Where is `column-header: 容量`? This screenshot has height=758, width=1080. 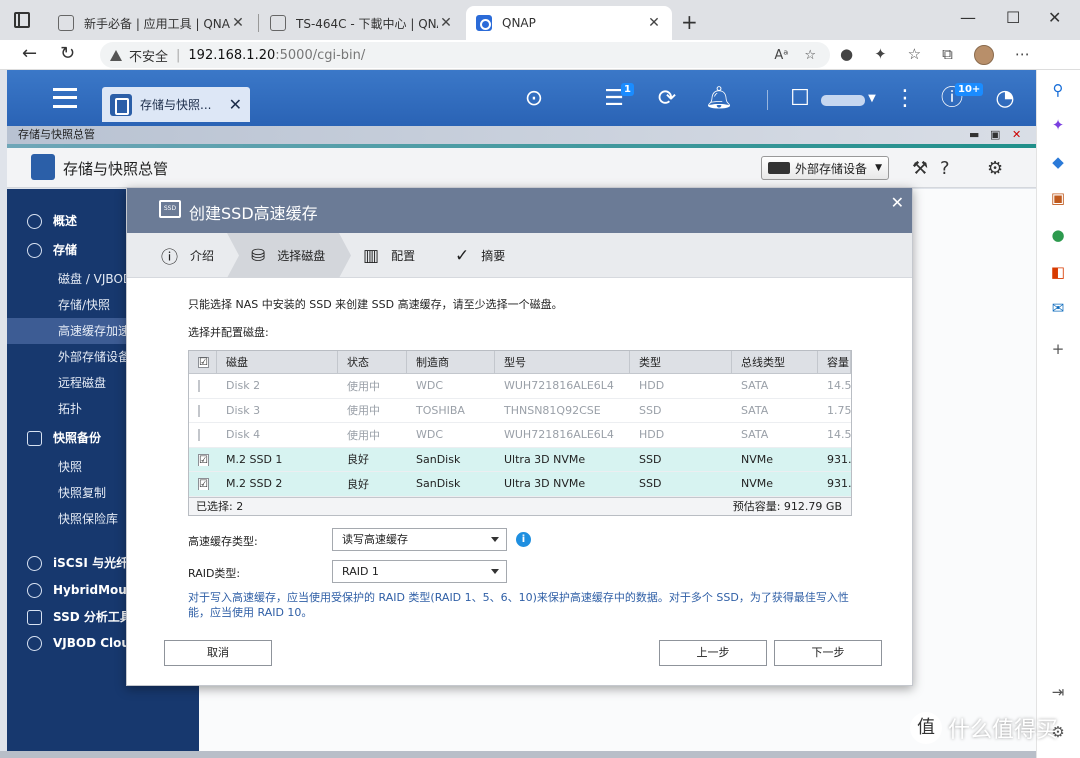
column-header: 容量 is located at coordinates (834, 362).